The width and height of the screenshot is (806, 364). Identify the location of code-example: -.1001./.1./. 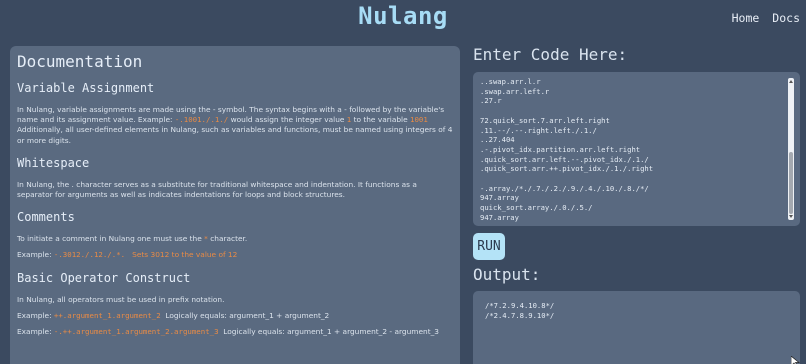
(201, 120).